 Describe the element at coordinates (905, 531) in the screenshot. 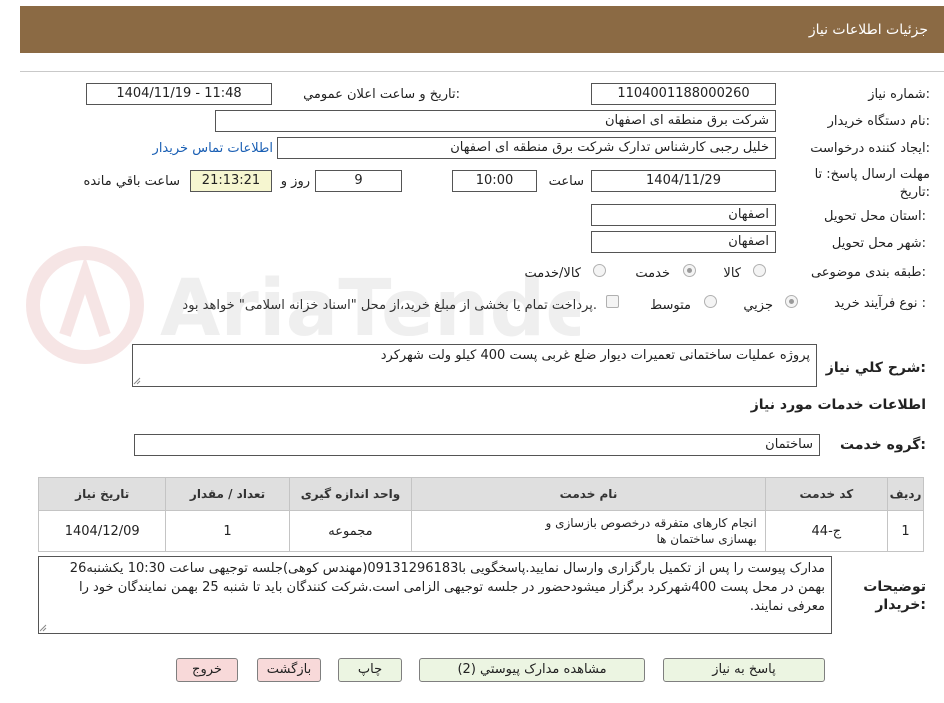

I see `cell-row-number: 1` at that location.